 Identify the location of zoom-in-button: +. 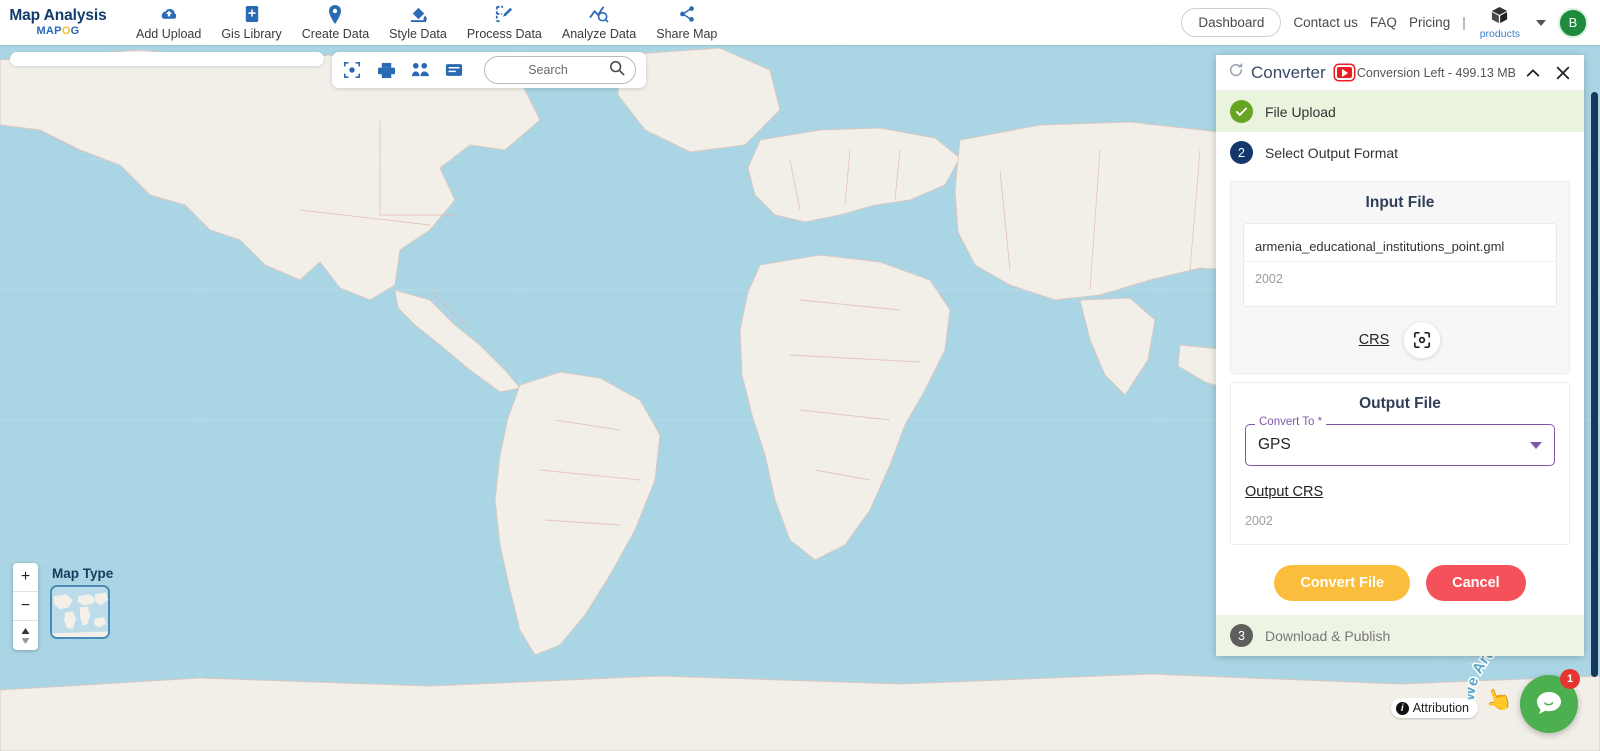
(25, 577).